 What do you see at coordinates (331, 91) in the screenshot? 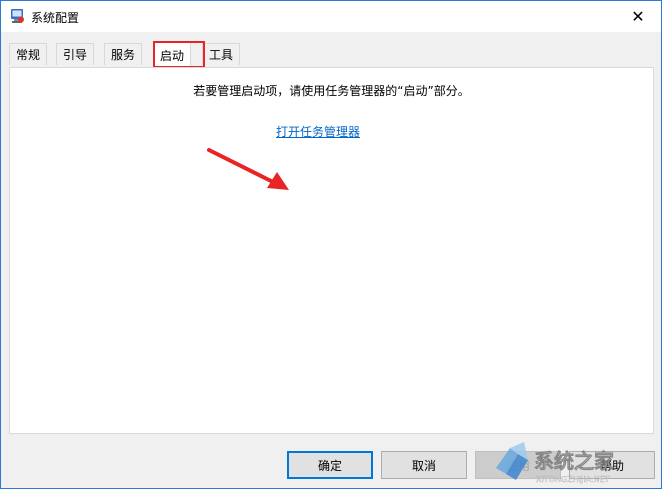
I see `startup-message: 若要管理启动项，请使用任务管理器的“启动”部分。` at bounding box center [331, 91].